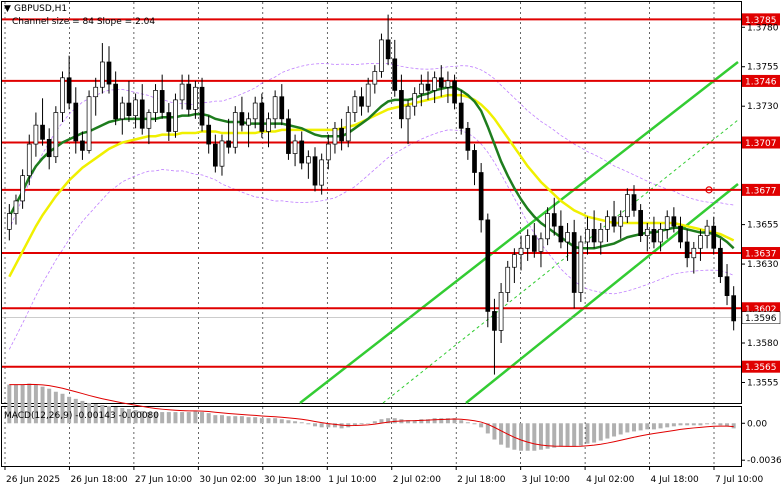 This screenshot has width=781, height=489. Describe the element at coordinates (546, 480) in the screenshot. I see `x-tick-label: 3 Jul 10:00` at that location.